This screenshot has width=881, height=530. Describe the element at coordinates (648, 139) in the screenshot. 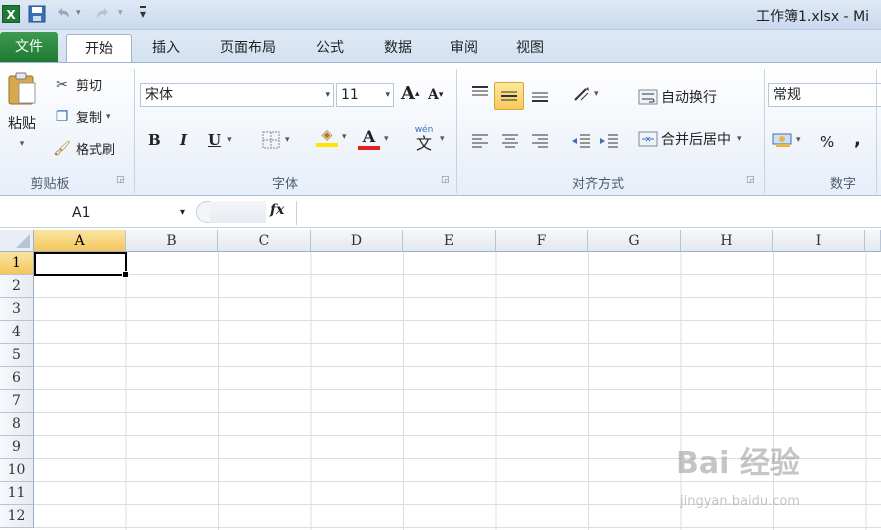

I see `merge-cells-icon` at that location.